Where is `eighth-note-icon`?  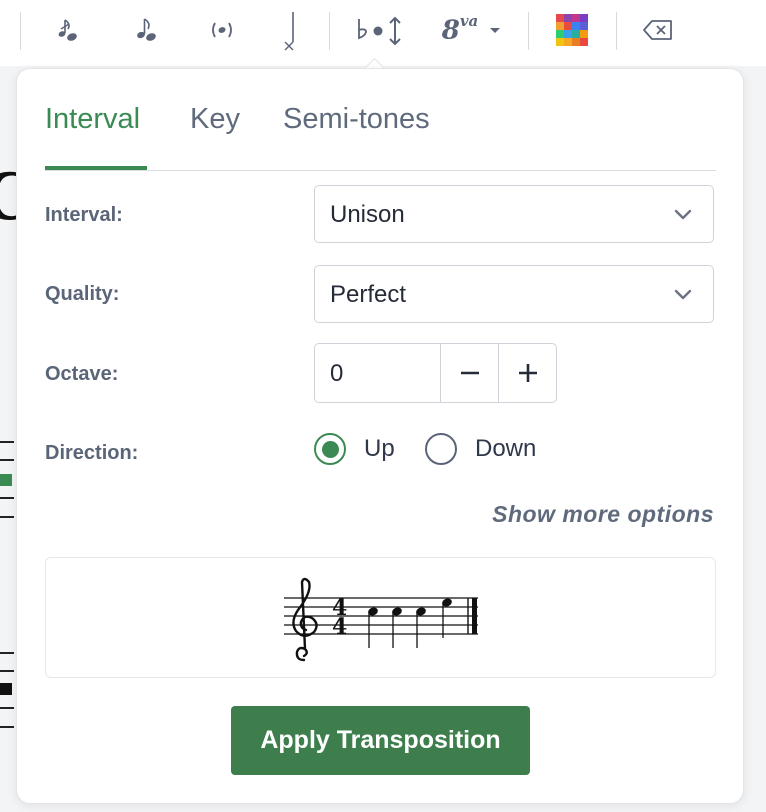
eighth-note-icon is located at coordinates (146, 29).